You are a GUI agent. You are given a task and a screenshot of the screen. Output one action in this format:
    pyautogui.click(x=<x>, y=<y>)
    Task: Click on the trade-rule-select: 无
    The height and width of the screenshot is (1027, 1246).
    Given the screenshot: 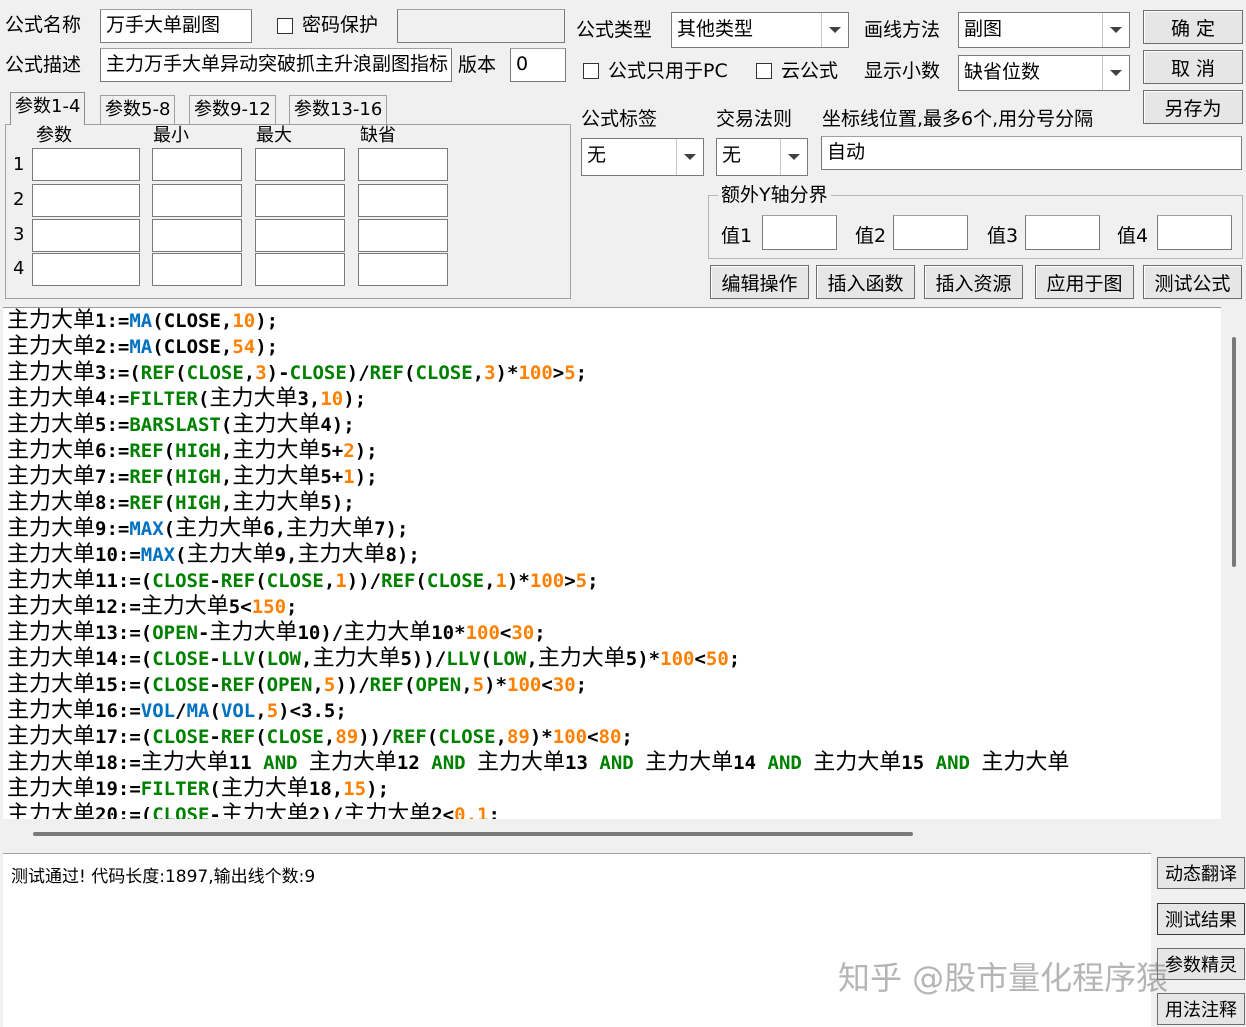 What is the action you would take?
    pyautogui.click(x=762, y=157)
    